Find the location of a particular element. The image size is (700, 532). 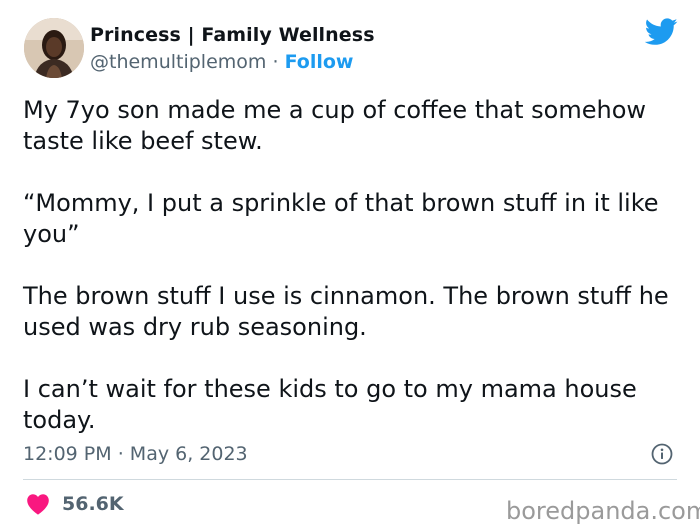

author-handle-line: @themultiplemom · Follow is located at coordinates (221, 62).